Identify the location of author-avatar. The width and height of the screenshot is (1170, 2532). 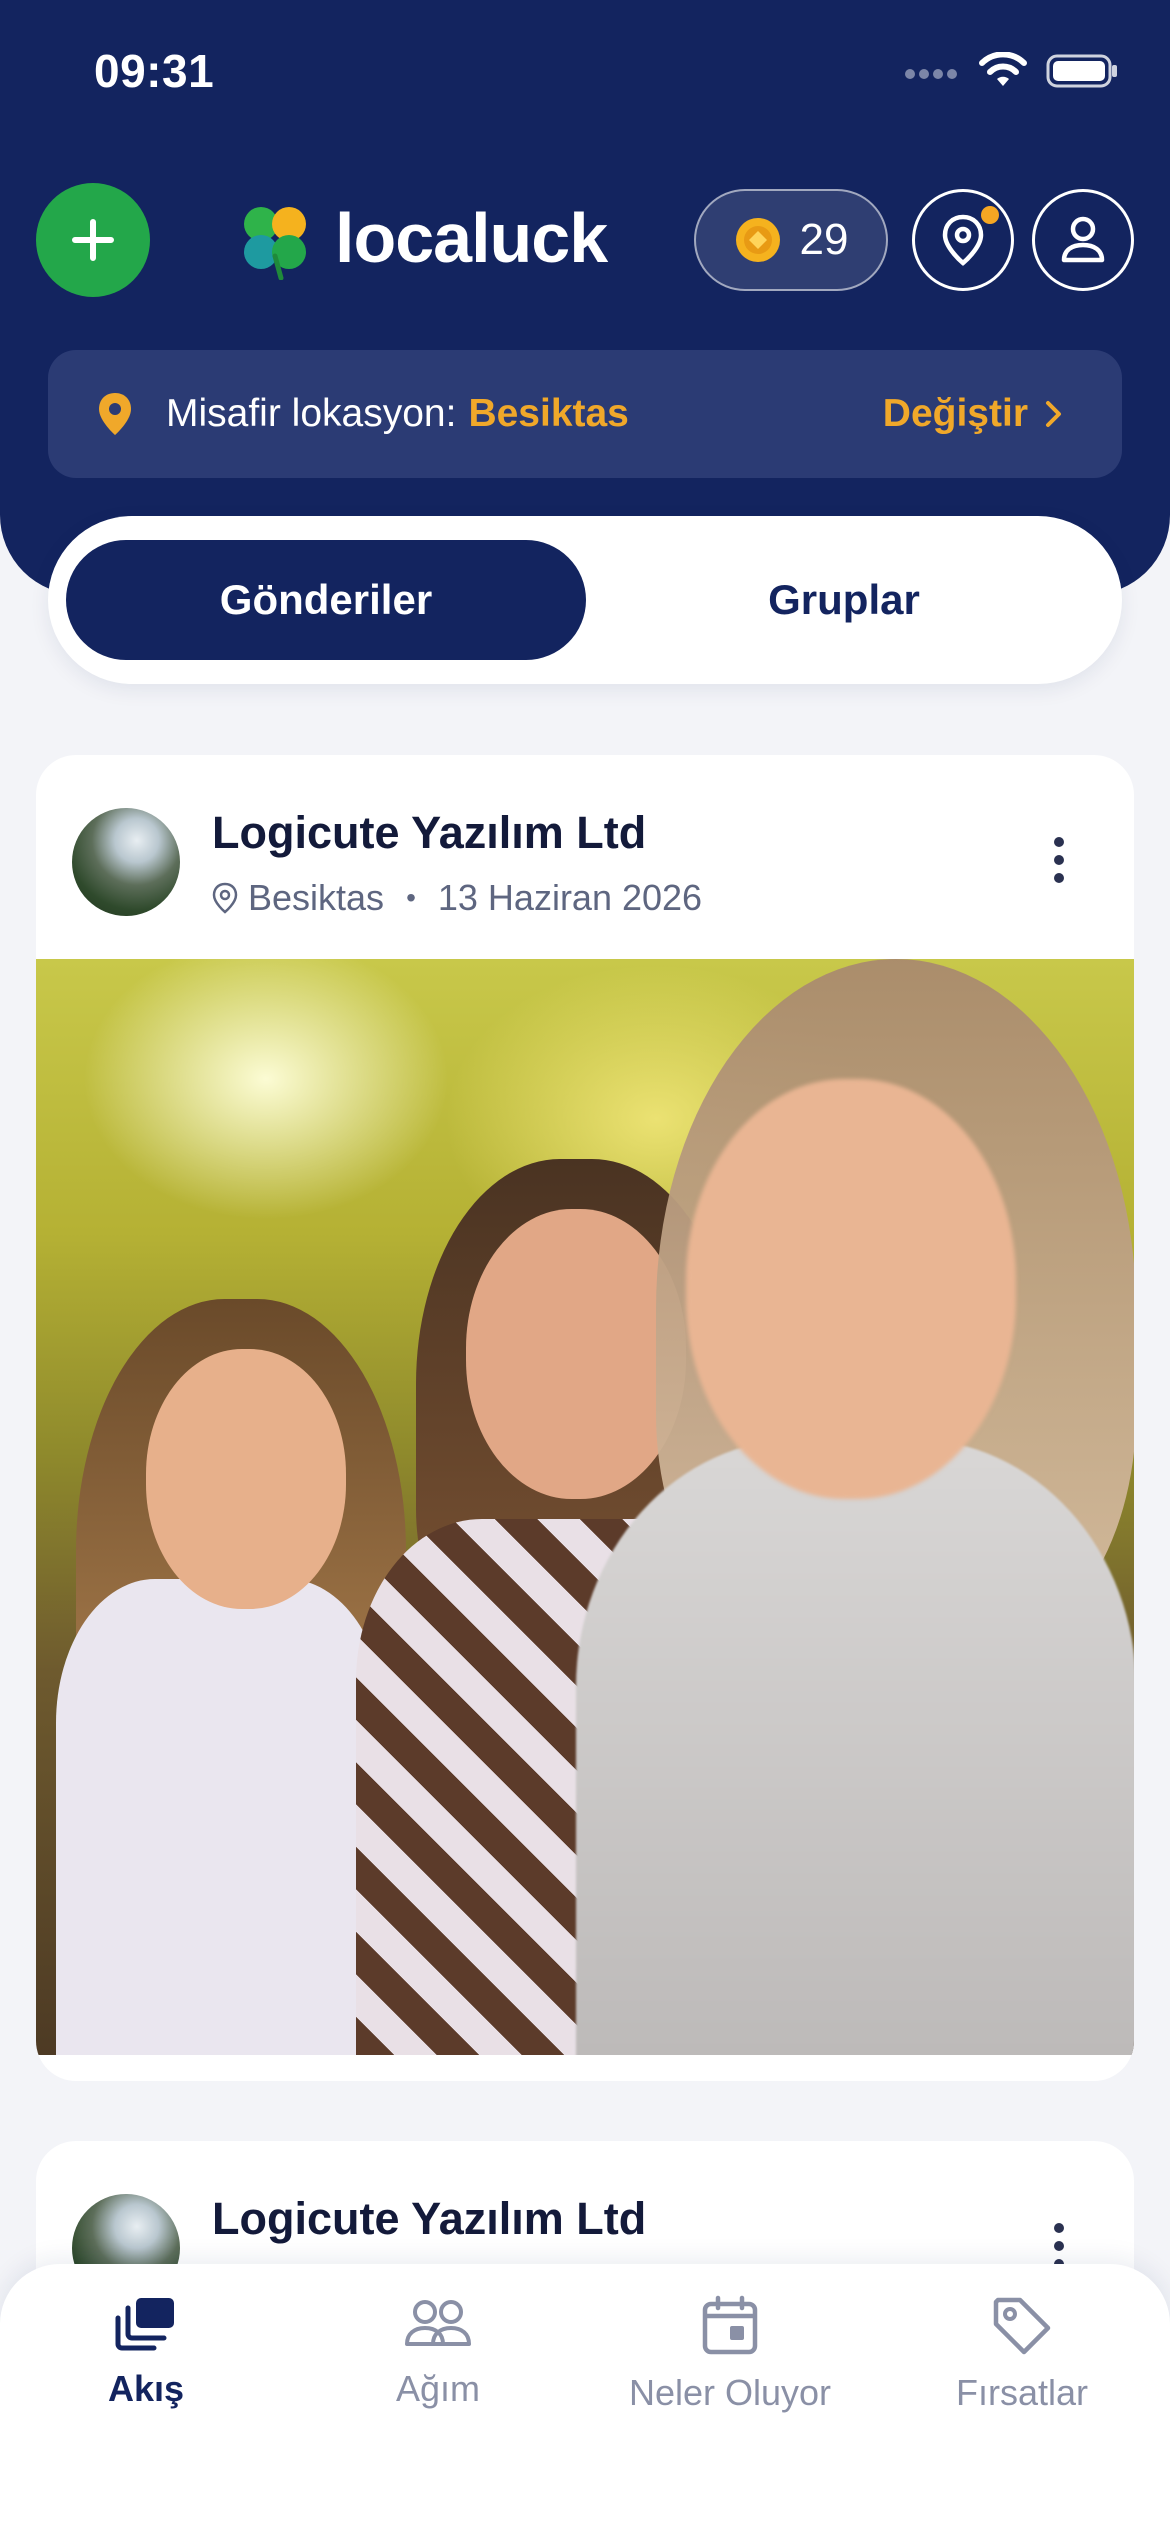
(126, 862).